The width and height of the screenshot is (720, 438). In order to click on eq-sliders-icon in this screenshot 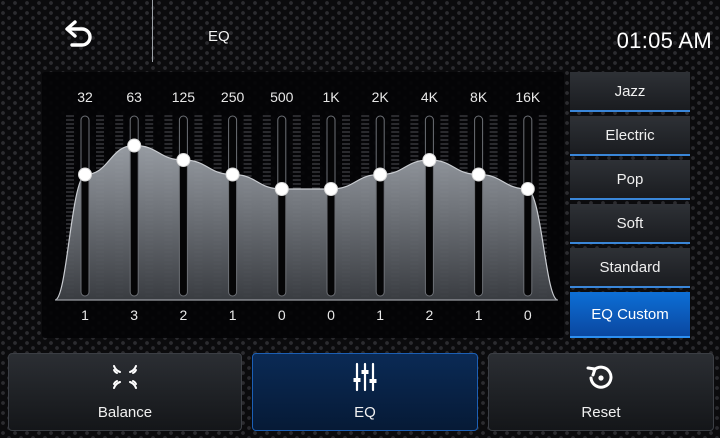, I will do `click(365, 377)`.